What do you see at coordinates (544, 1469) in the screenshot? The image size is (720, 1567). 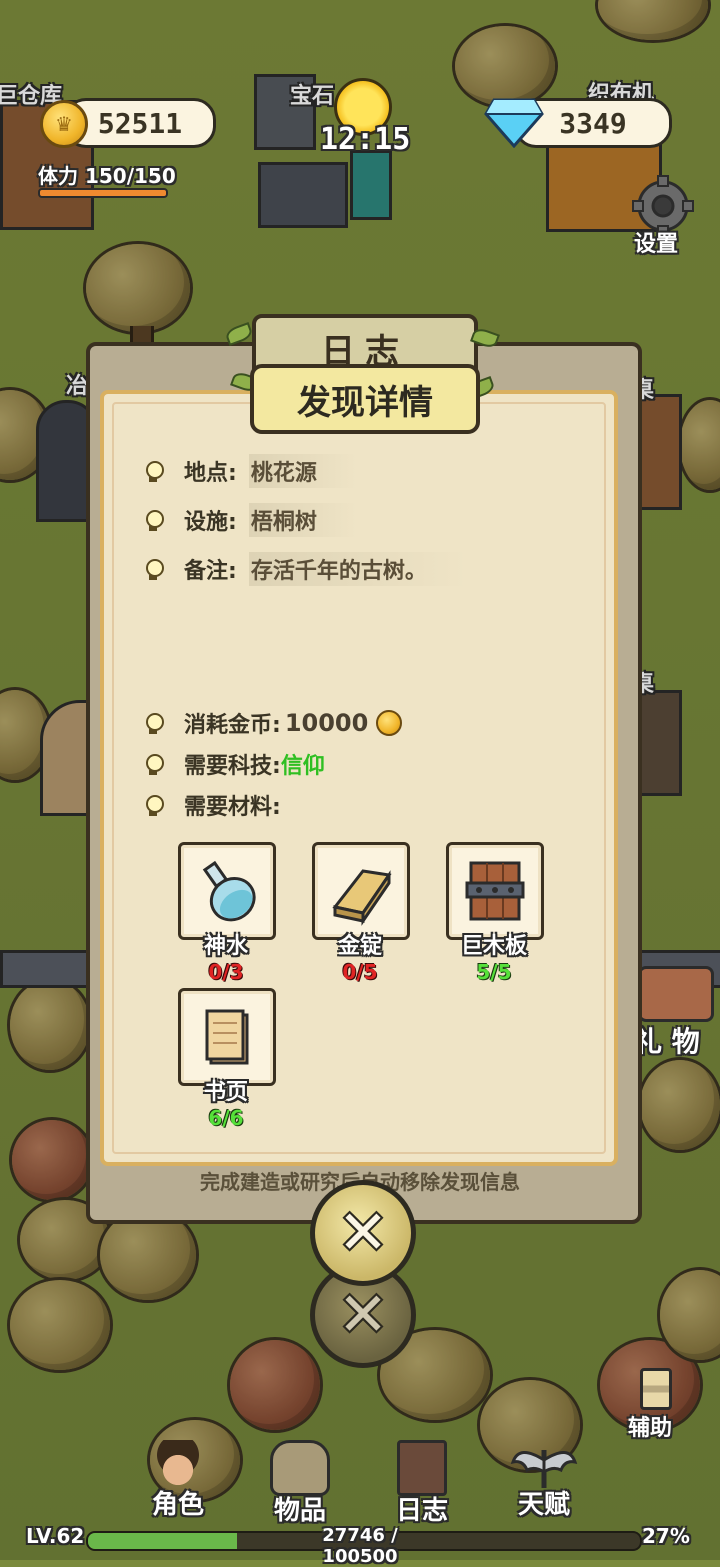 I see `wings-icon` at bounding box center [544, 1469].